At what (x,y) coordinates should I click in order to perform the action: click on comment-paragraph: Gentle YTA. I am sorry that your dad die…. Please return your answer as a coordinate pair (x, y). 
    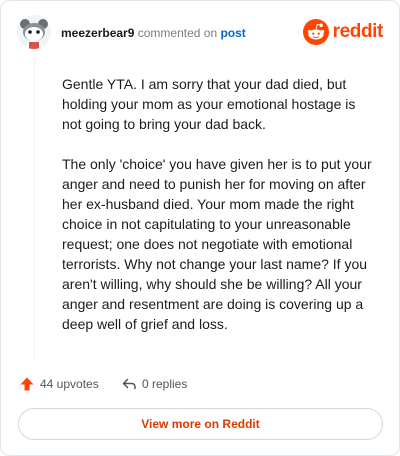
    Looking at the image, I should click on (209, 104).